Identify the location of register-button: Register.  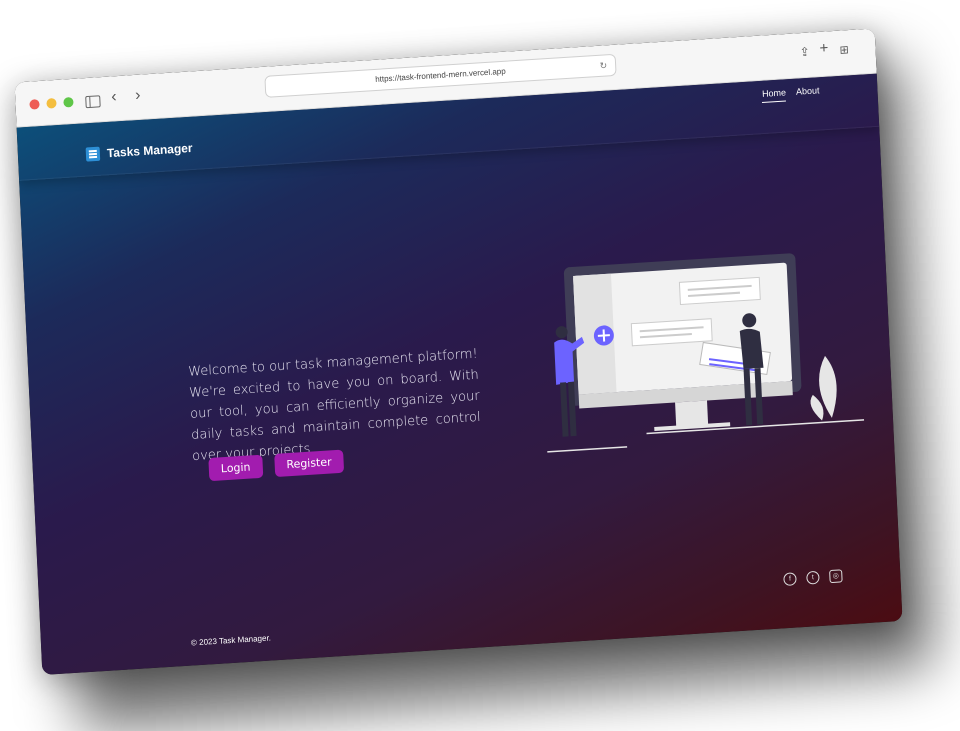
(309, 463).